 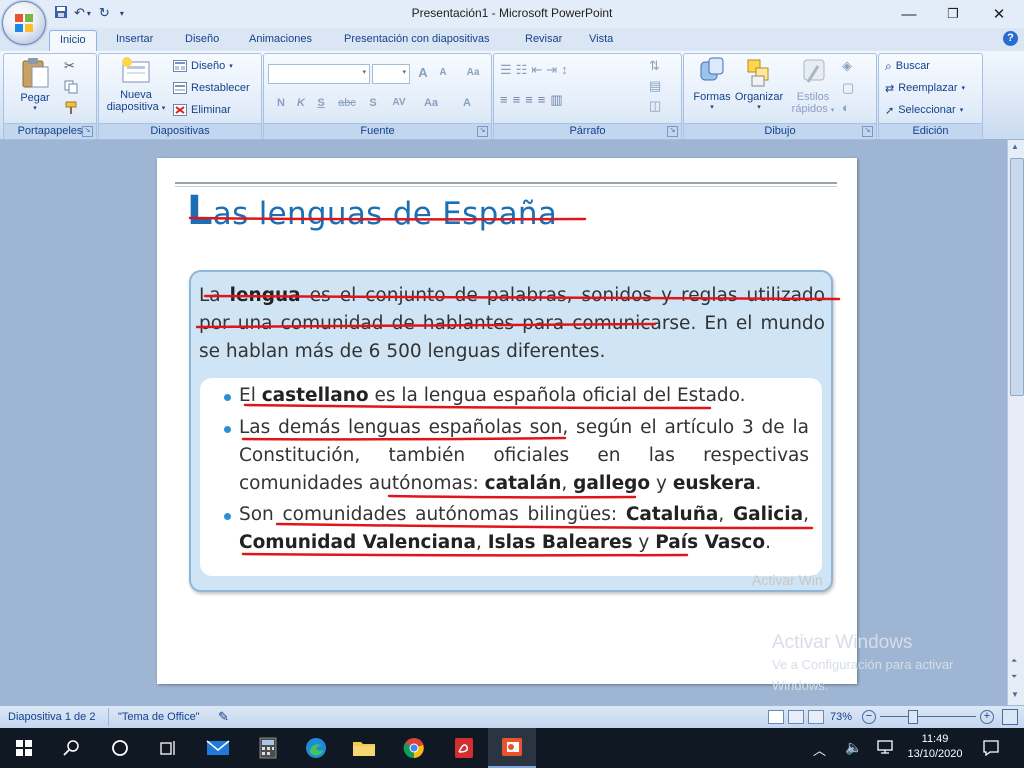 I want to click on normal-view-icon, so click(x=776, y=717).